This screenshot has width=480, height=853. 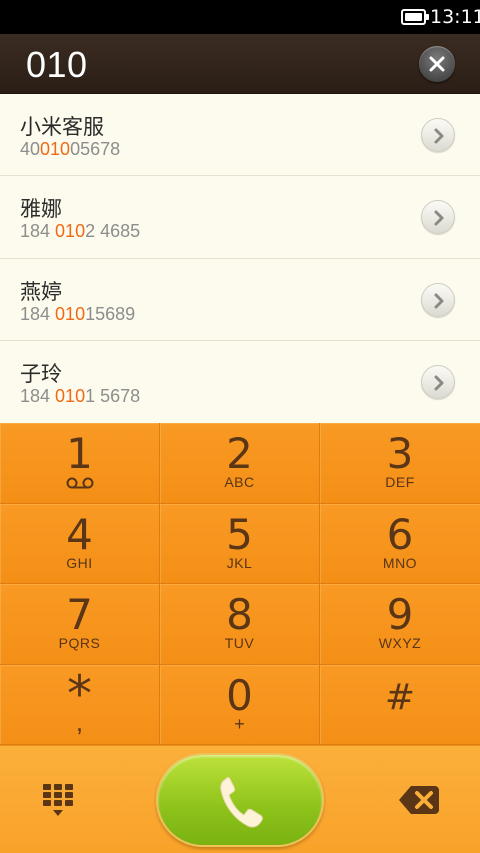 I want to click on key-digit: 9, so click(x=400, y=614).